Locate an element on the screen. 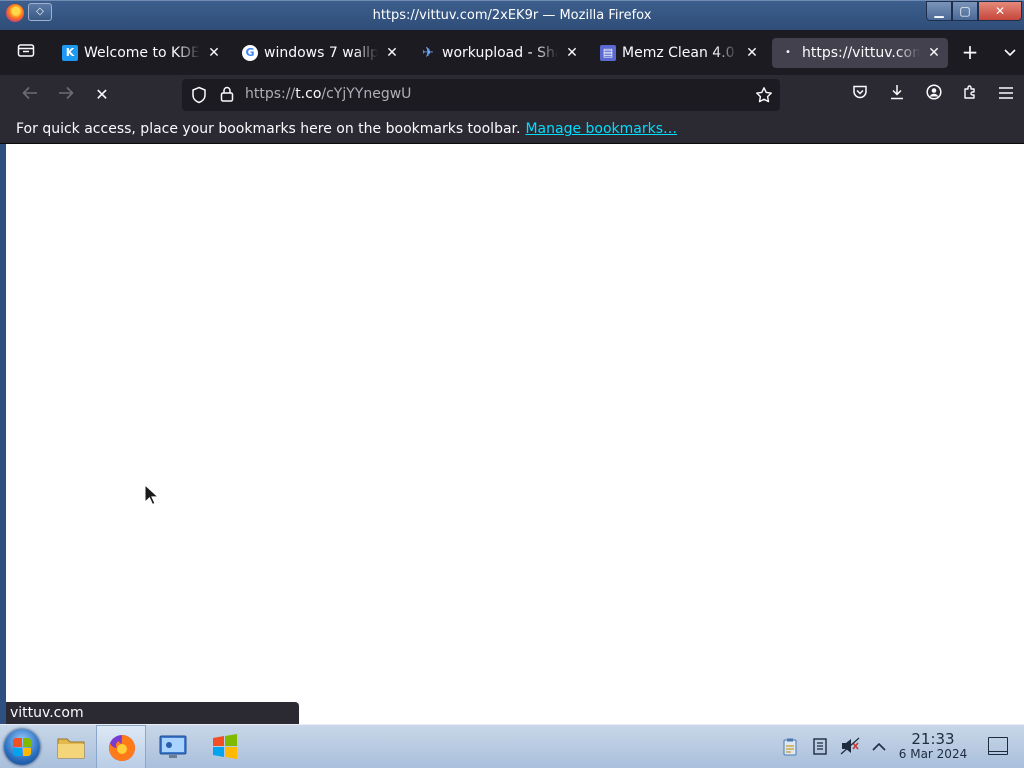  windows-logo-icon is located at coordinates (22, 747).